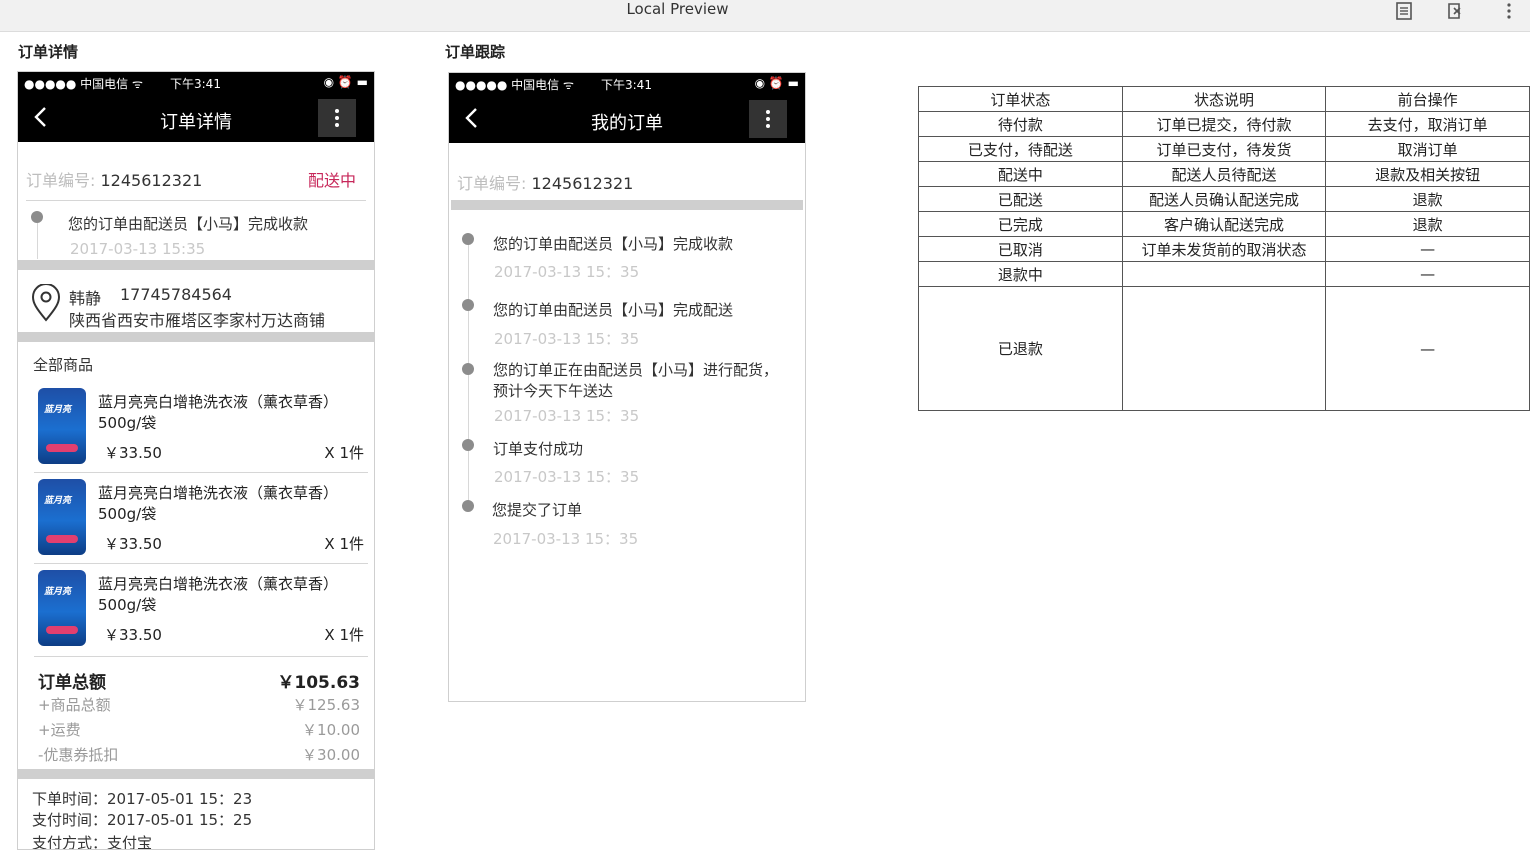 This screenshot has width=1530, height=850. I want to click on nav-bar: 我的订单, so click(627, 119).